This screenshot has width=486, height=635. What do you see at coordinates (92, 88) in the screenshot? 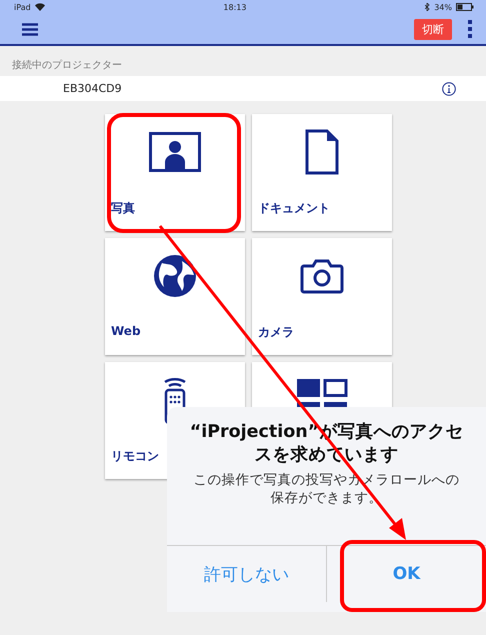
I see `projector-name: EB304CD9` at bounding box center [92, 88].